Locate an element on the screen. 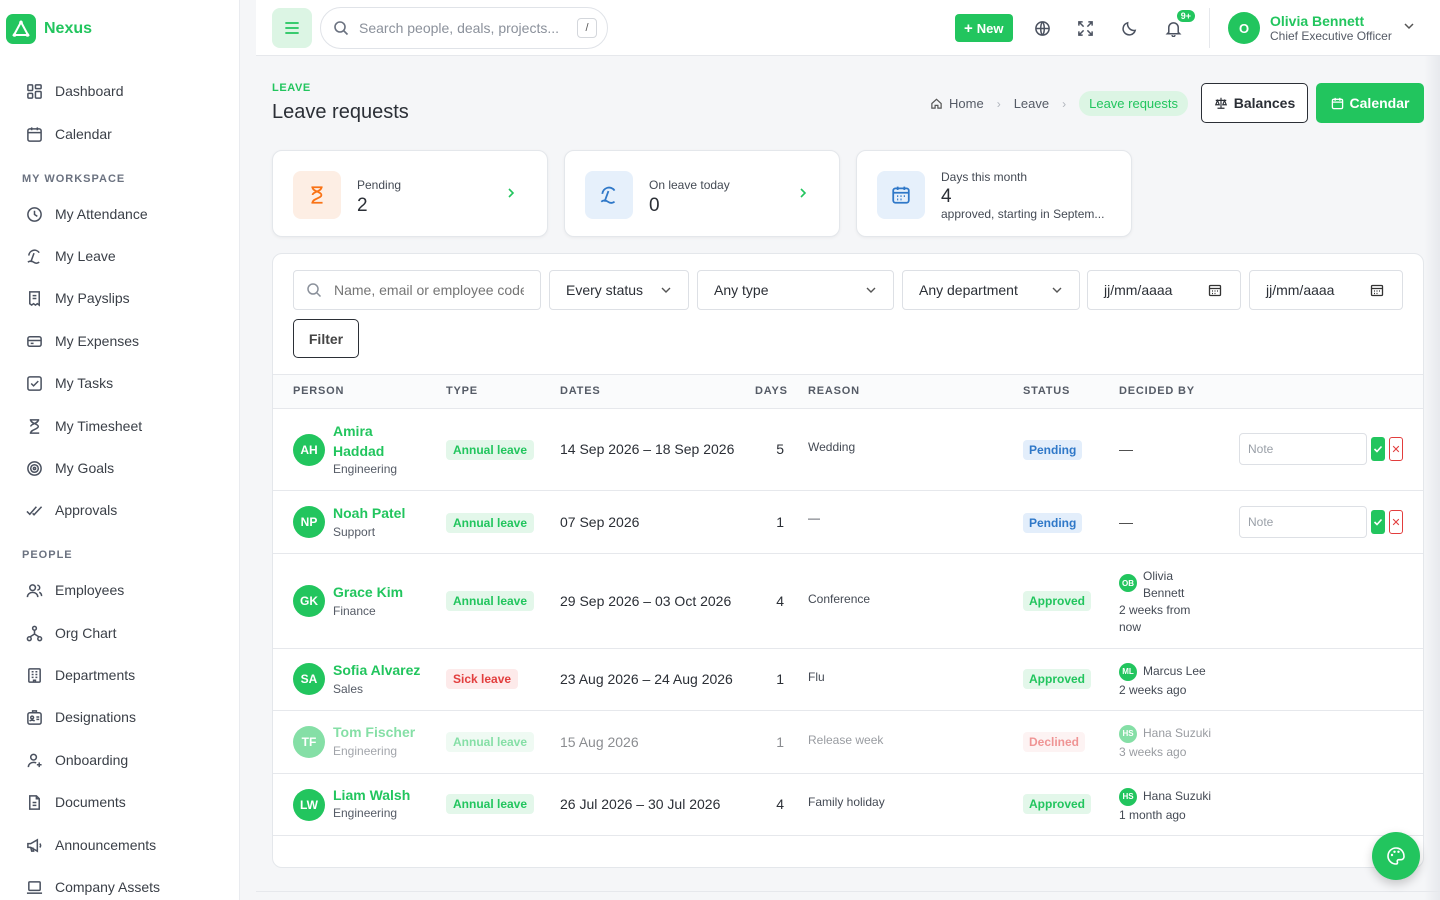 The height and width of the screenshot is (900, 1440). column-header-status: STATUS is located at coordinates (1046, 391).